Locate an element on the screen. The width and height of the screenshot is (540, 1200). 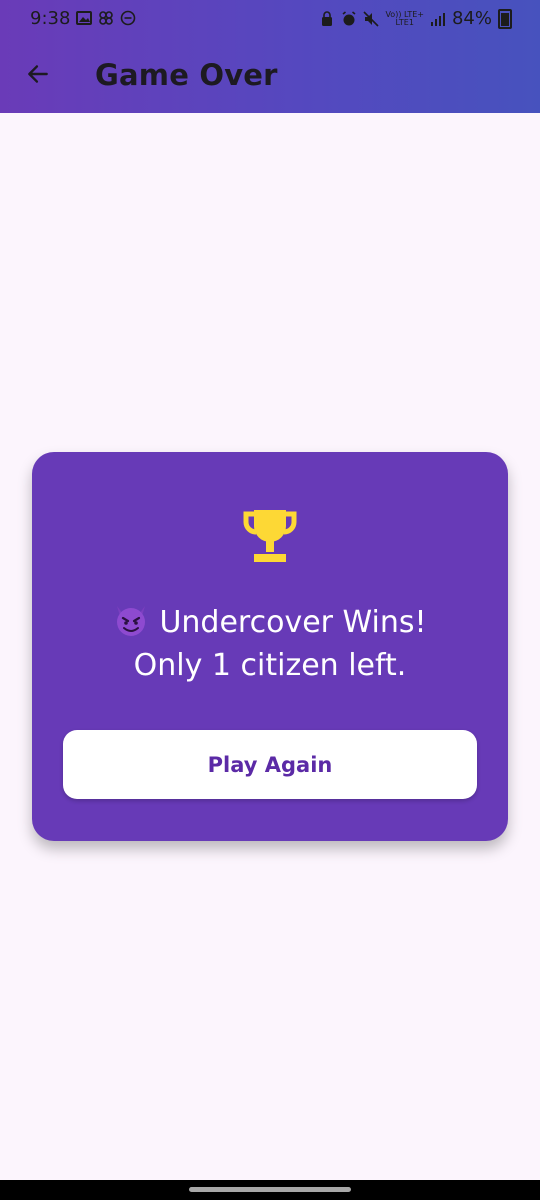
result-headline: Undercover Wins! is located at coordinates (293, 622).